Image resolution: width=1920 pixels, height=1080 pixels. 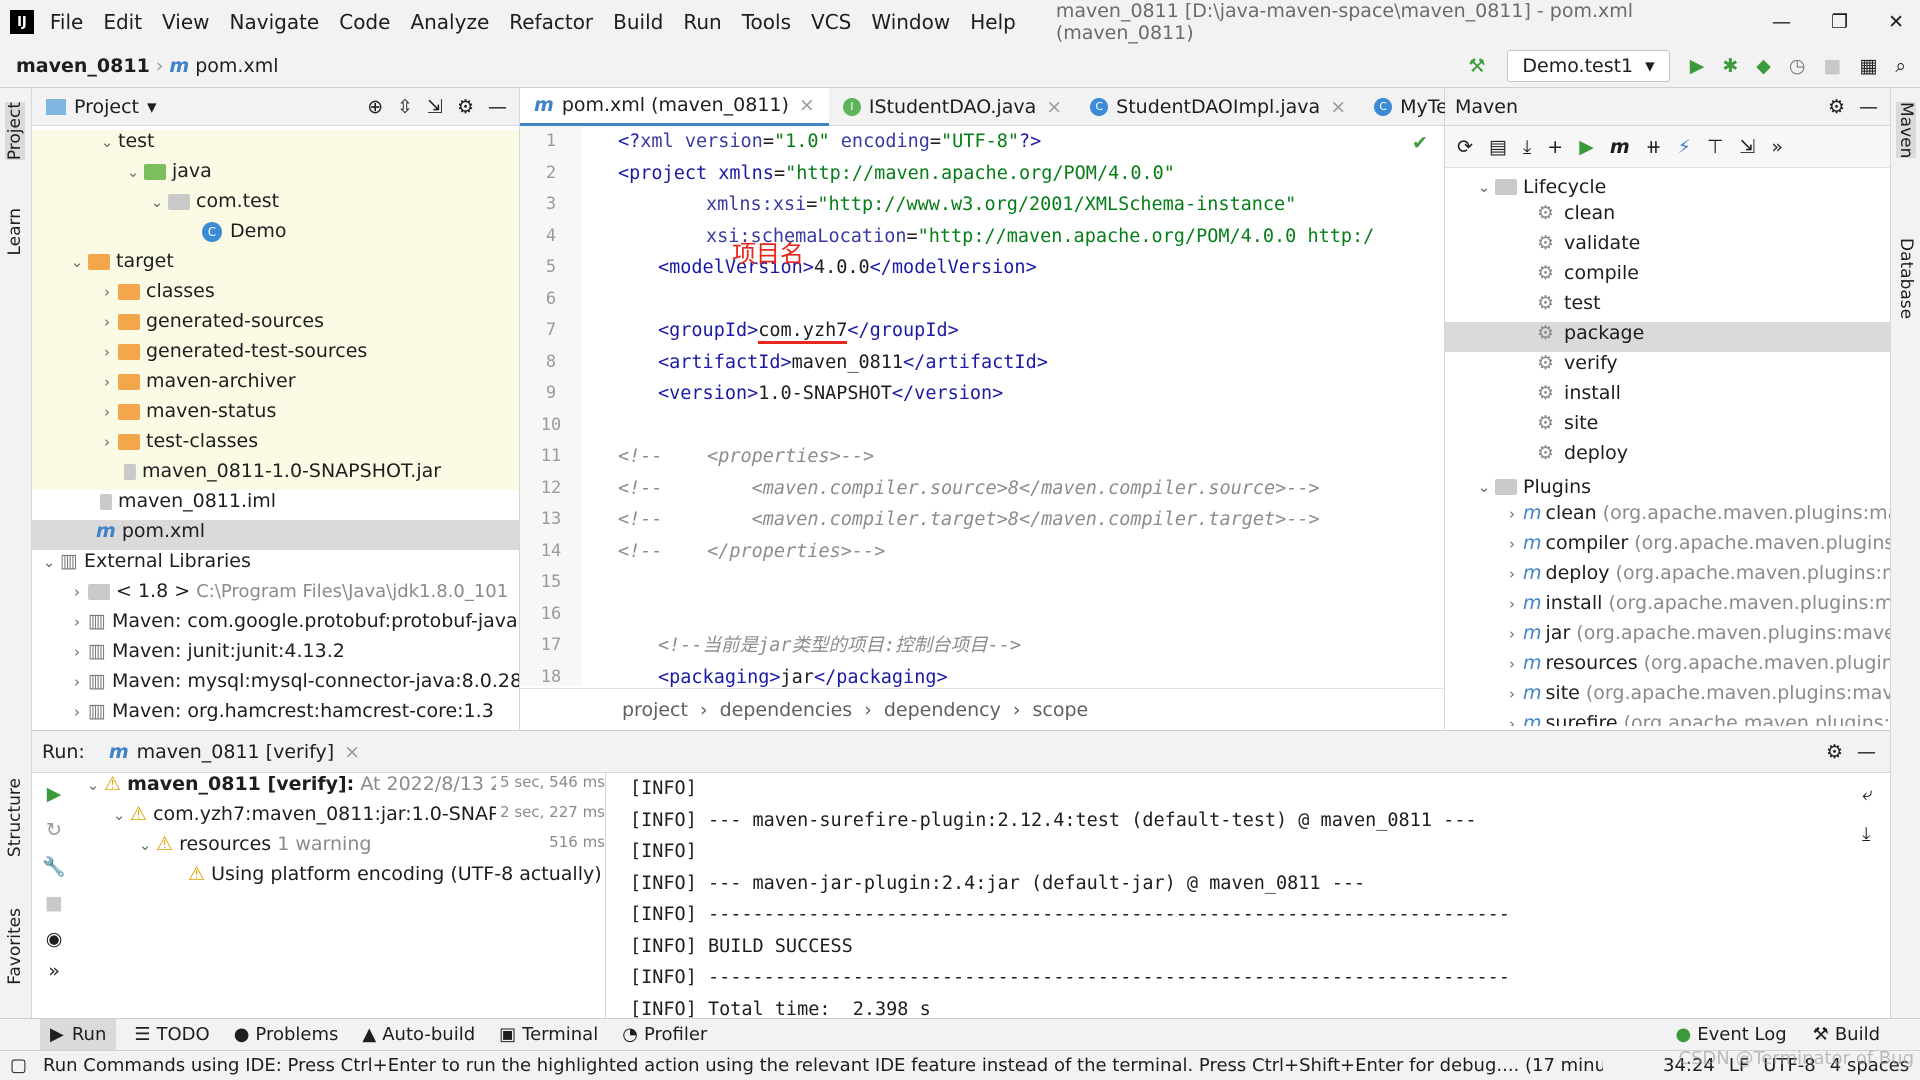 What do you see at coordinates (1667, 517) in the screenshot?
I see `tree-row: ›mclean (org.apache.maven.plugins:mave` at bounding box center [1667, 517].